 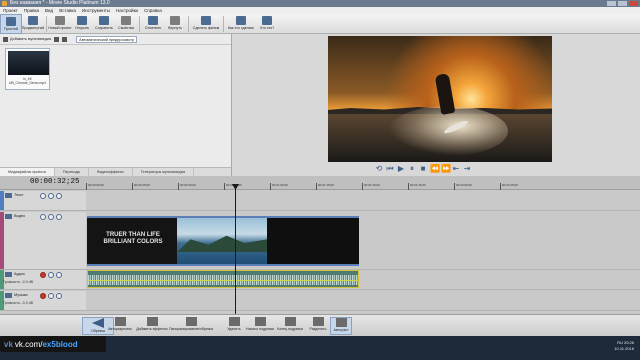 What do you see at coordinates (43, 301) in the screenshot?
I see `track-header-music: Музыка Громкость: -0,0 dB` at bounding box center [43, 301].